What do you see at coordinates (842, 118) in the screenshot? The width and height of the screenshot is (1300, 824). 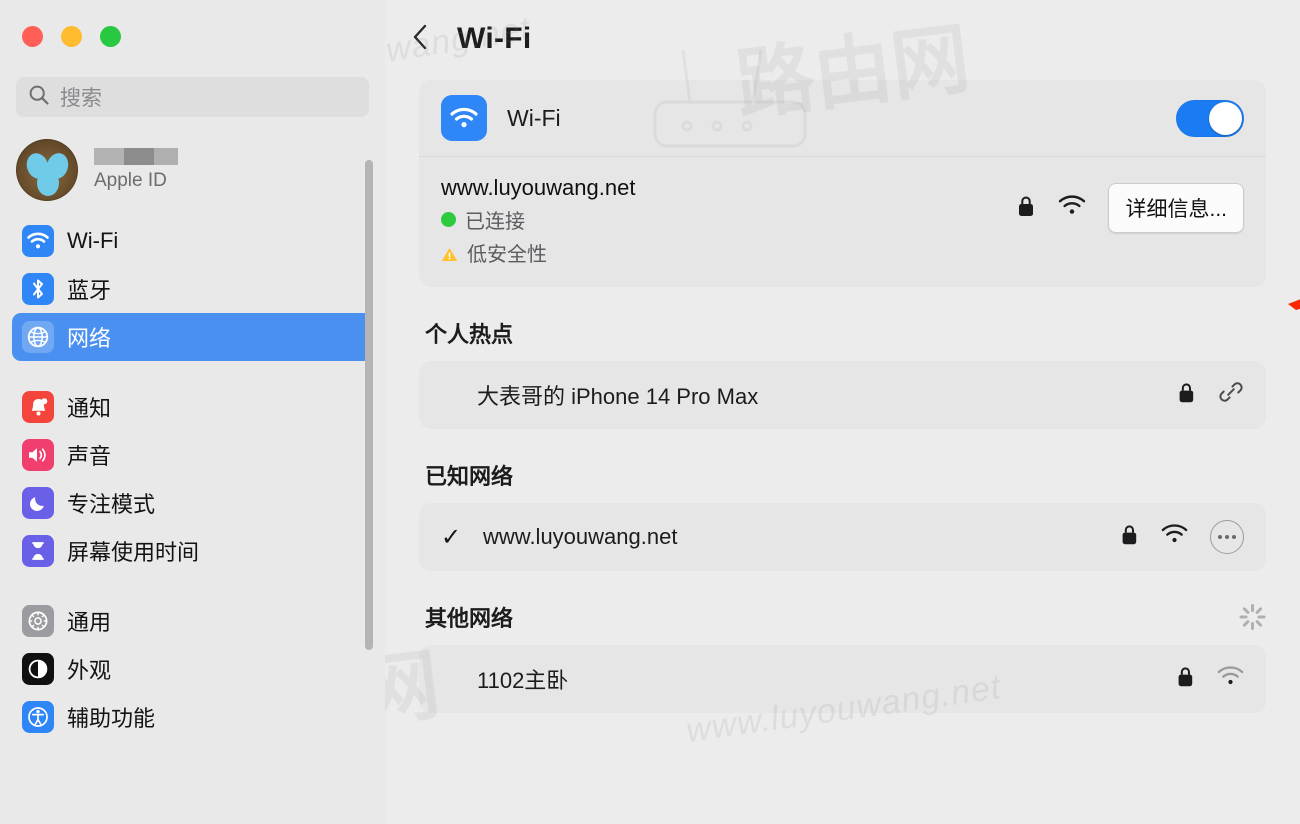 I see `wifi-toggle-row: Wi-Fi` at bounding box center [842, 118].